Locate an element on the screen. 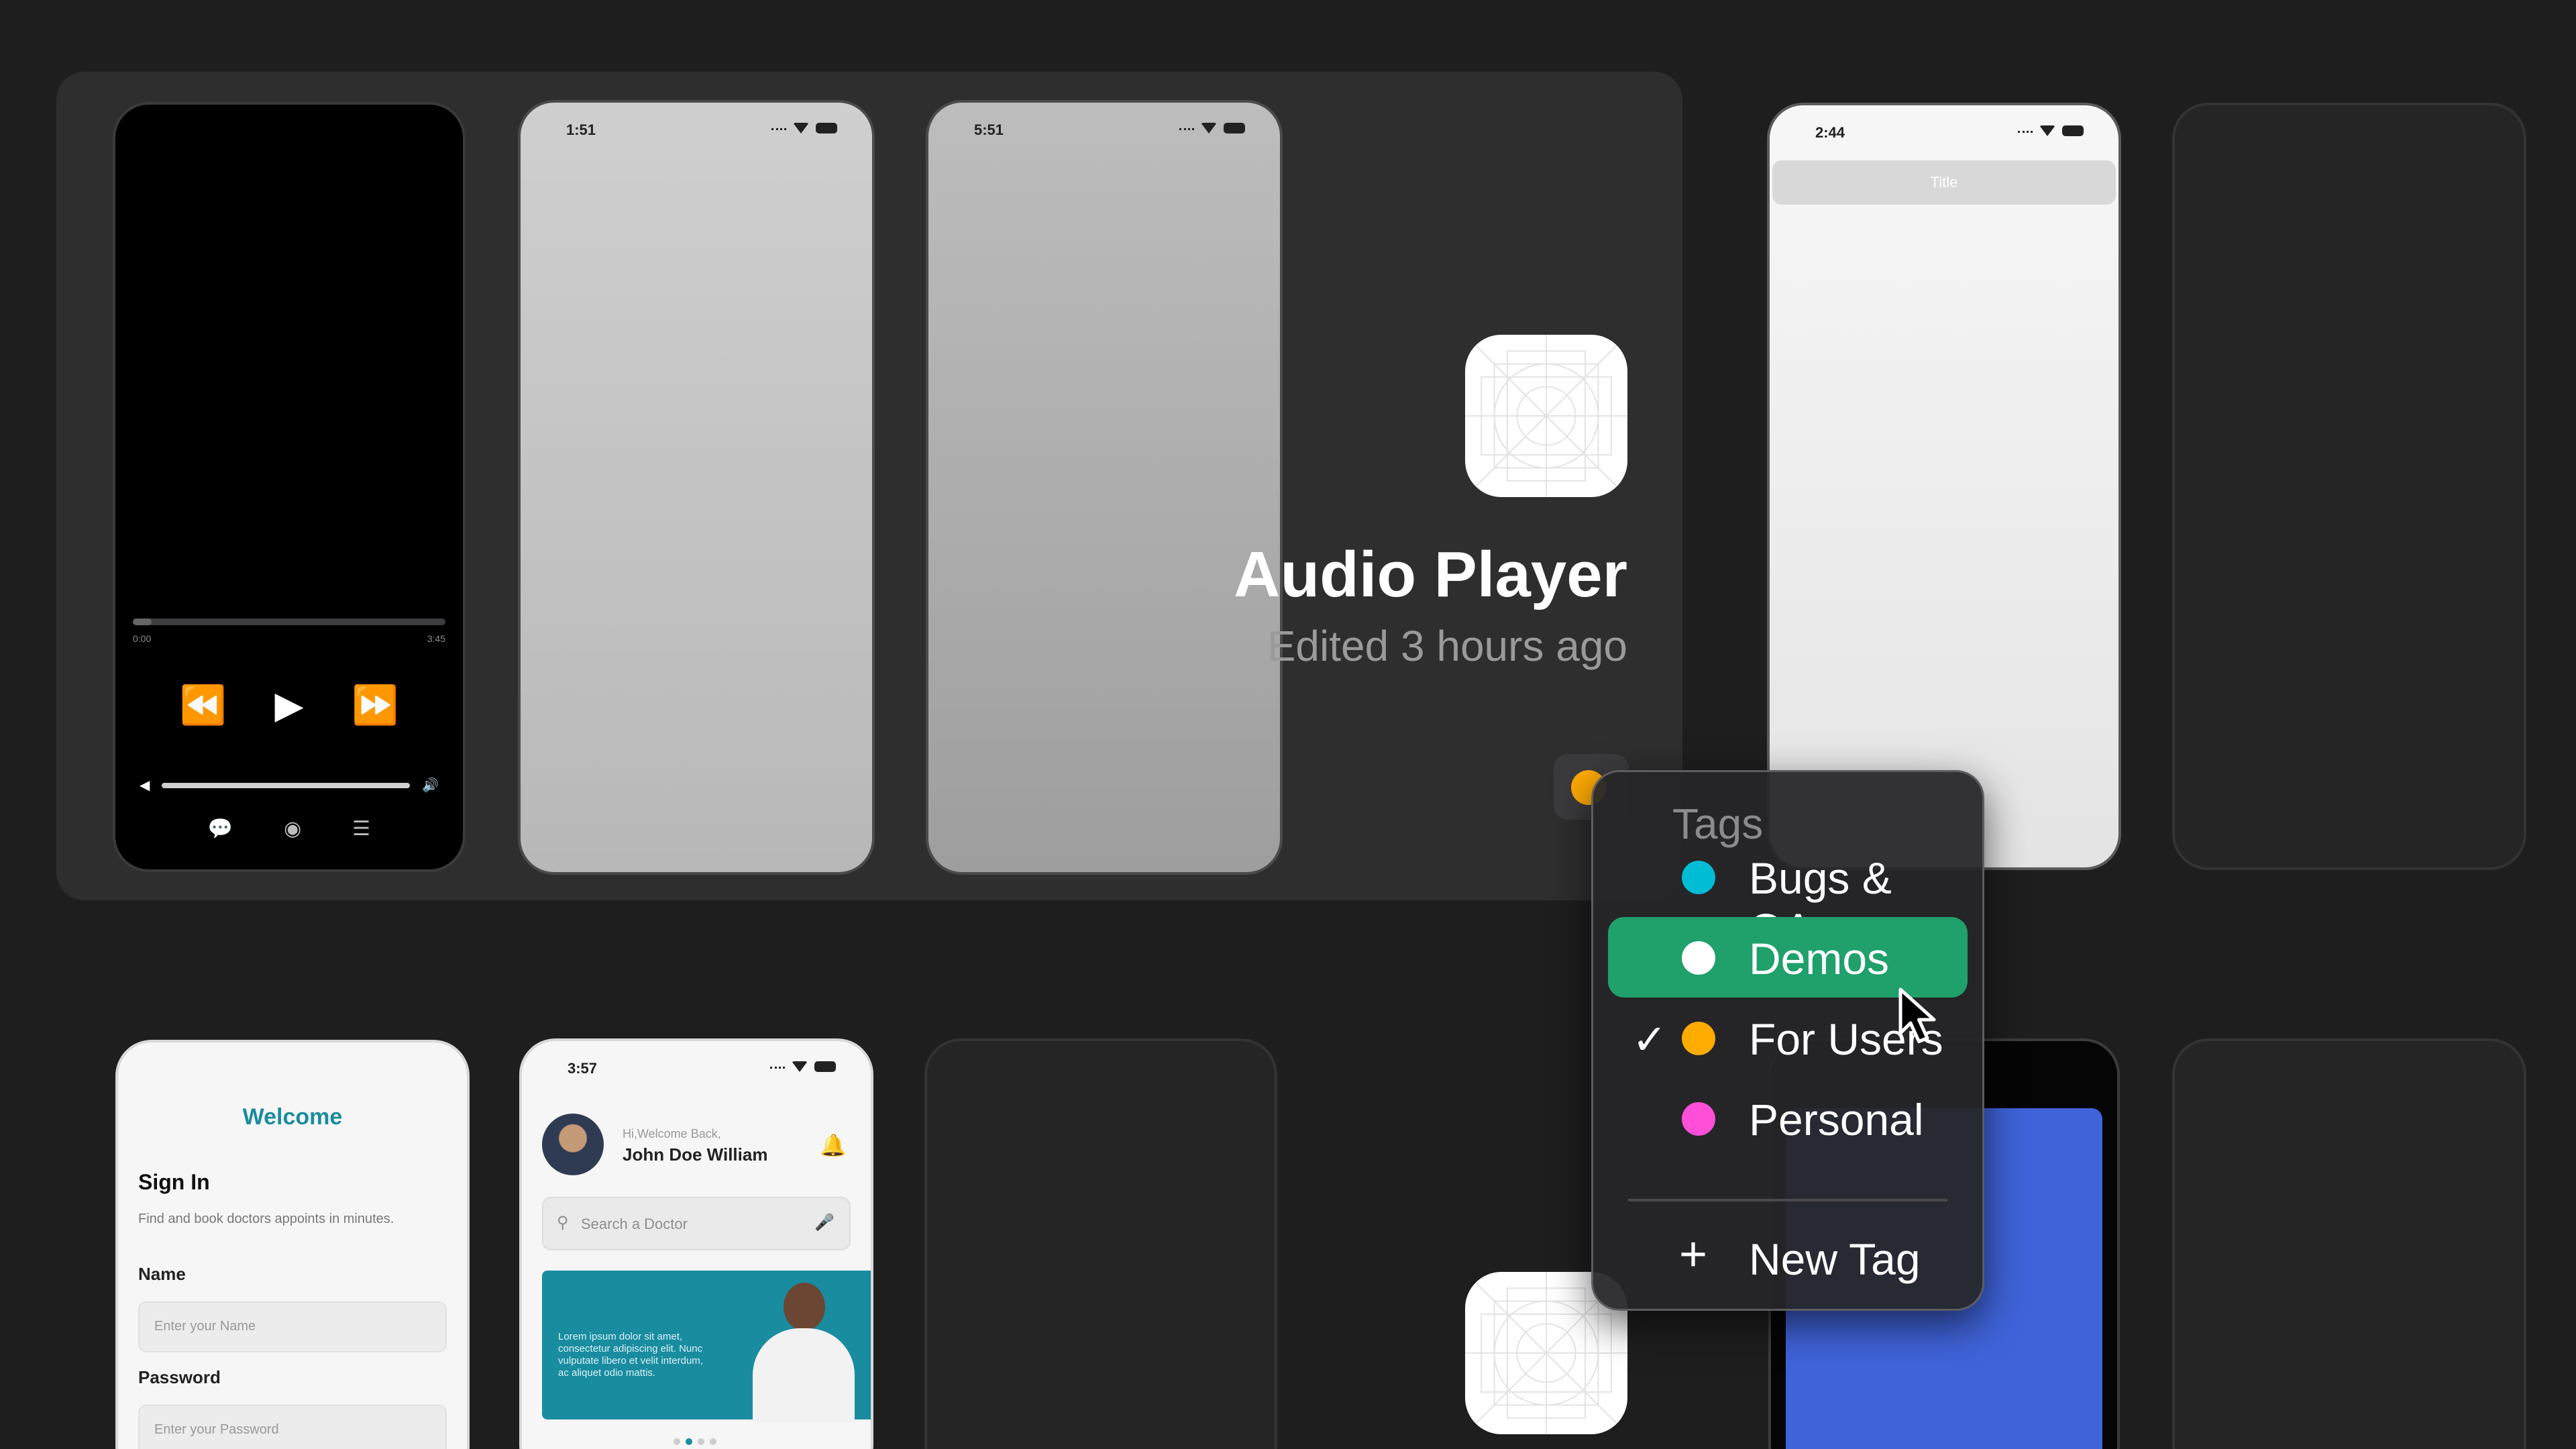 Image resolution: width=2576 pixels, height=1449 pixels. duration-time: 3:45 is located at coordinates (436, 638).